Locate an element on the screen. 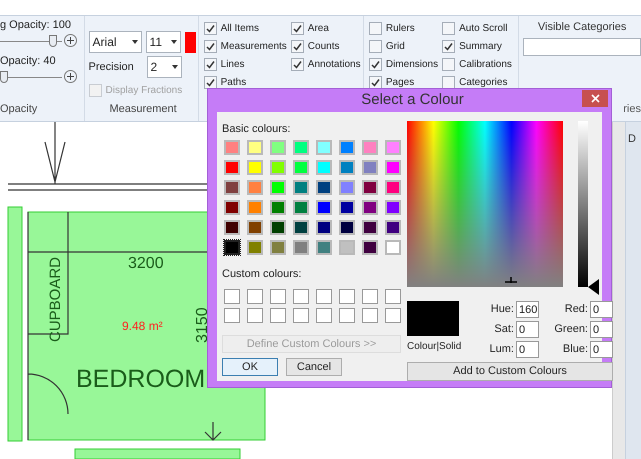 The width and height of the screenshot is (641, 459). scrollbar is located at coordinates (618, 290).